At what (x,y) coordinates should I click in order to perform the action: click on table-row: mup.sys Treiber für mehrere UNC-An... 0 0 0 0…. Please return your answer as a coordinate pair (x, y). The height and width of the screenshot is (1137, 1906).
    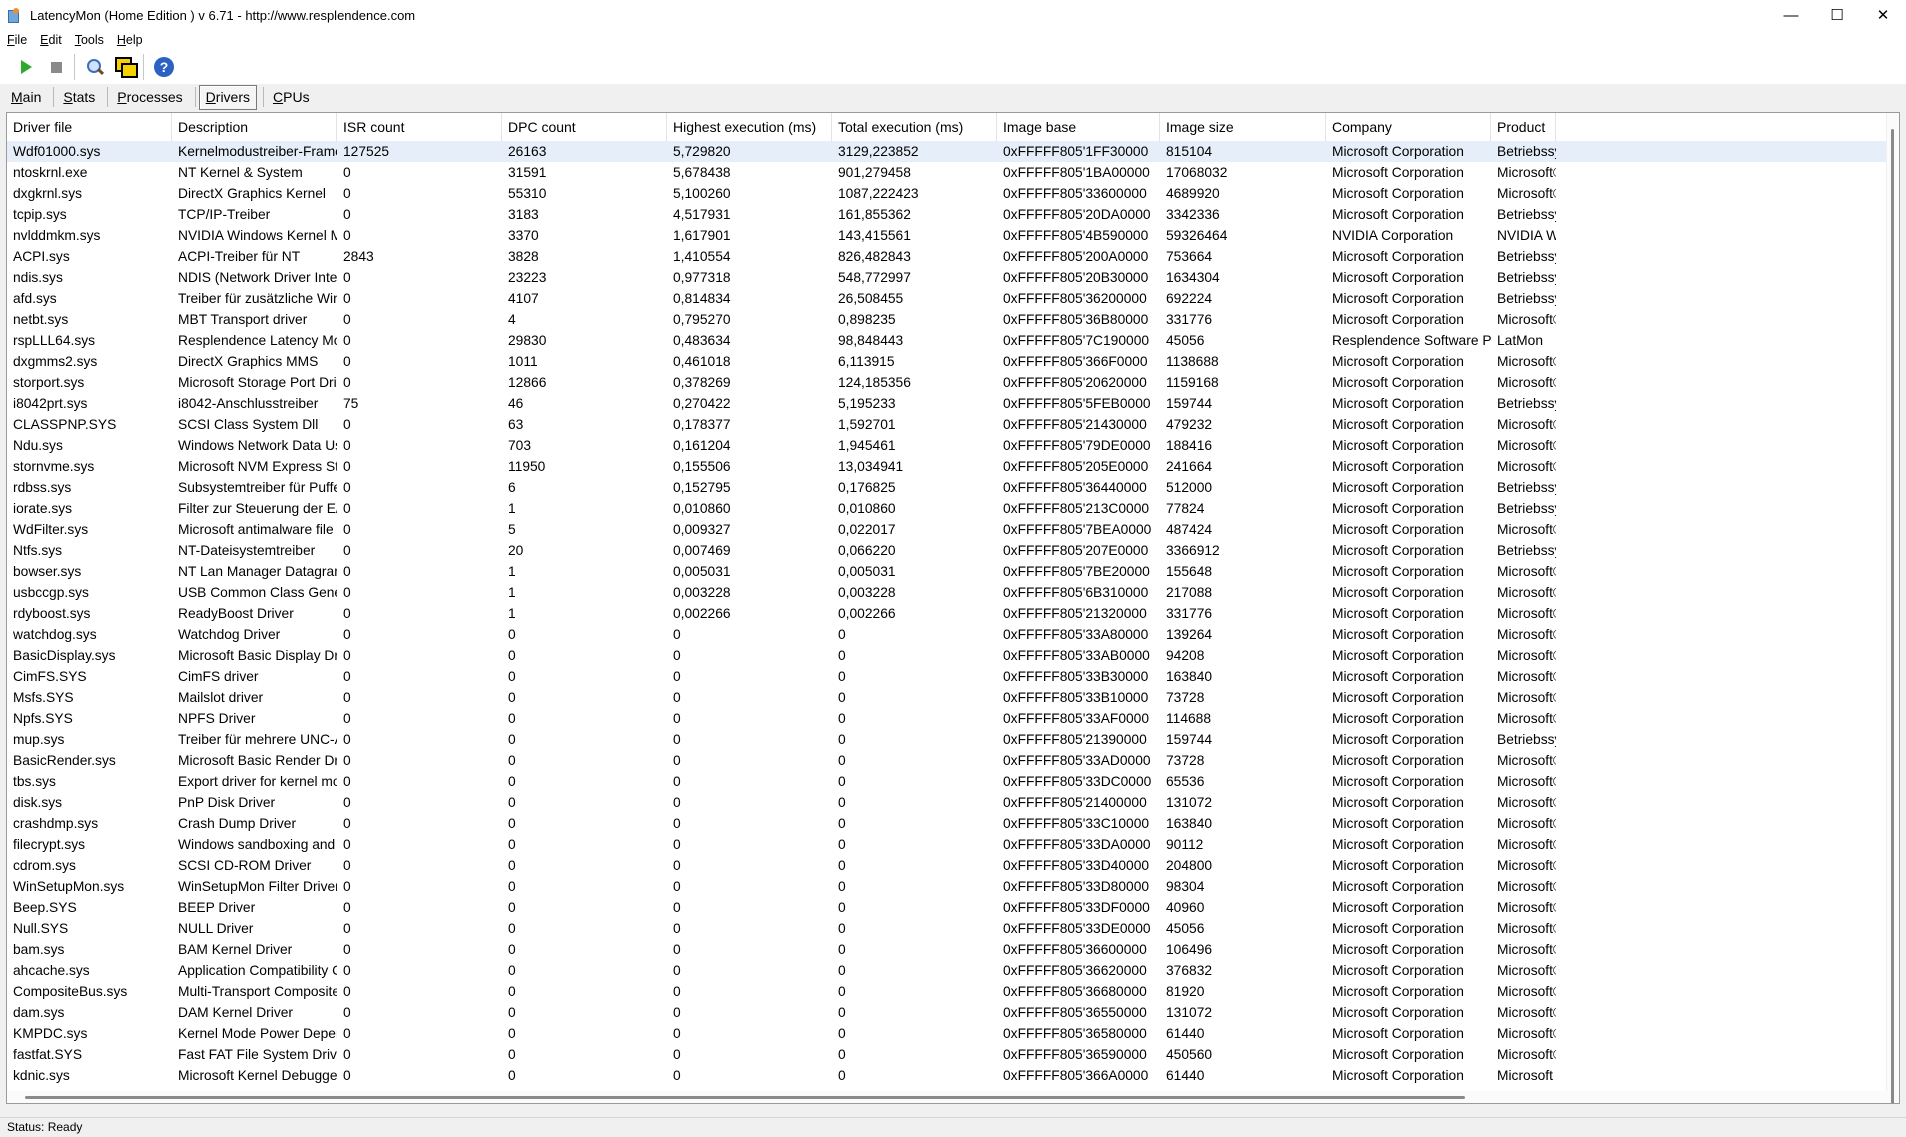
    Looking at the image, I should click on (947, 739).